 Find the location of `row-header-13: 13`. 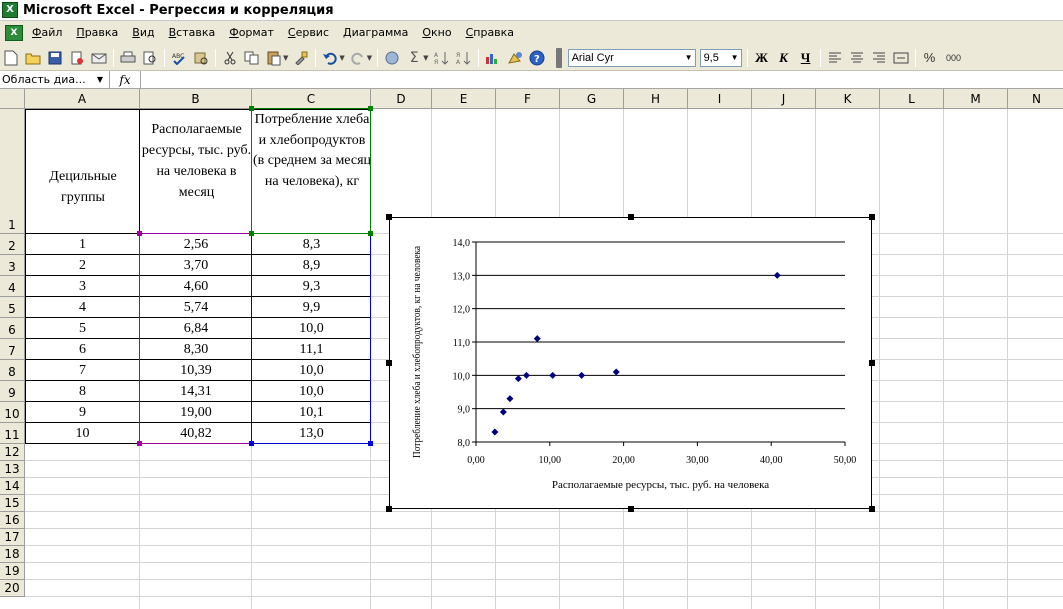

row-header-13: 13 is located at coordinates (12, 469).